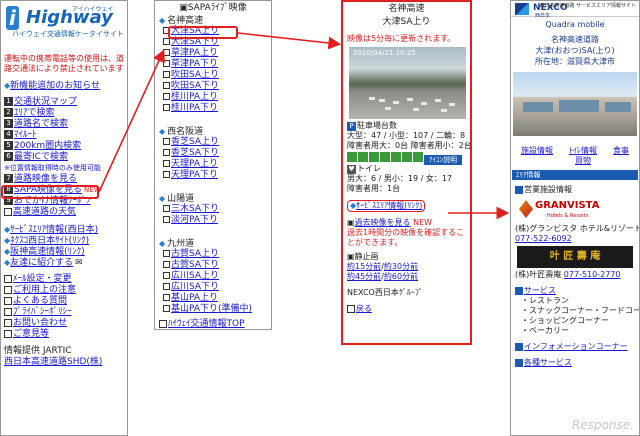  Describe the element at coordinates (194, 53) in the screenshot. I see `sapa-item-label: 草津PA上り` at that location.